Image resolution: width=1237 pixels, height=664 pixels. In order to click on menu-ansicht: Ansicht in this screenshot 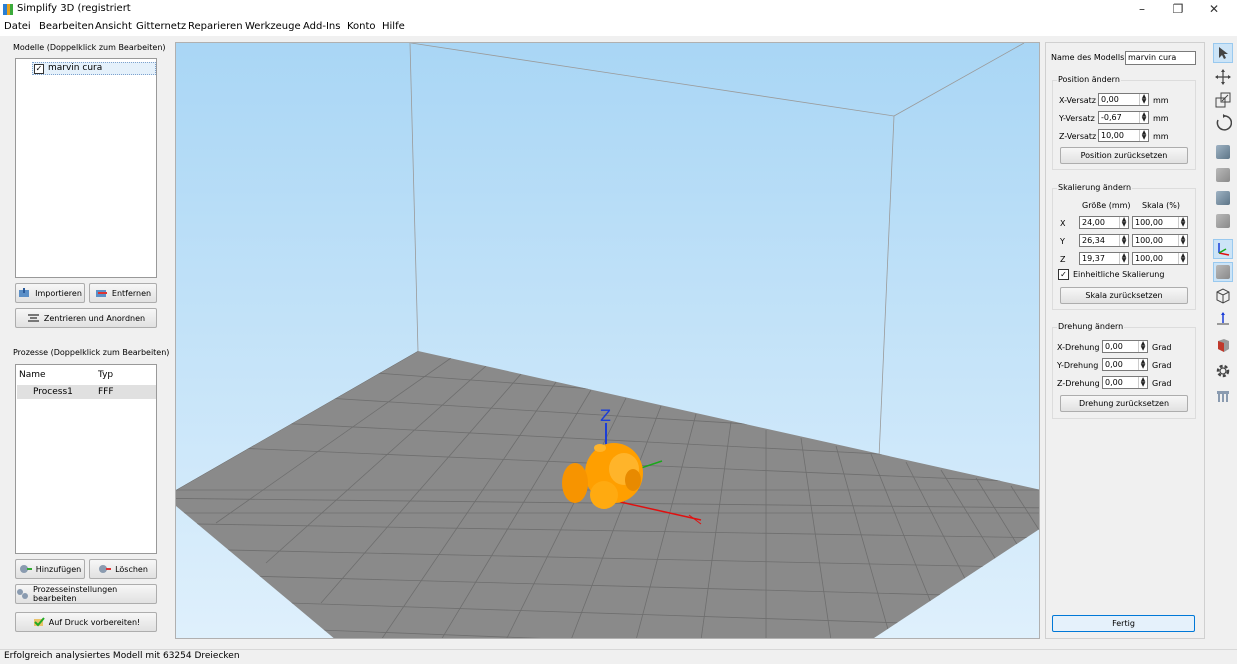, I will do `click(113, 26)`.